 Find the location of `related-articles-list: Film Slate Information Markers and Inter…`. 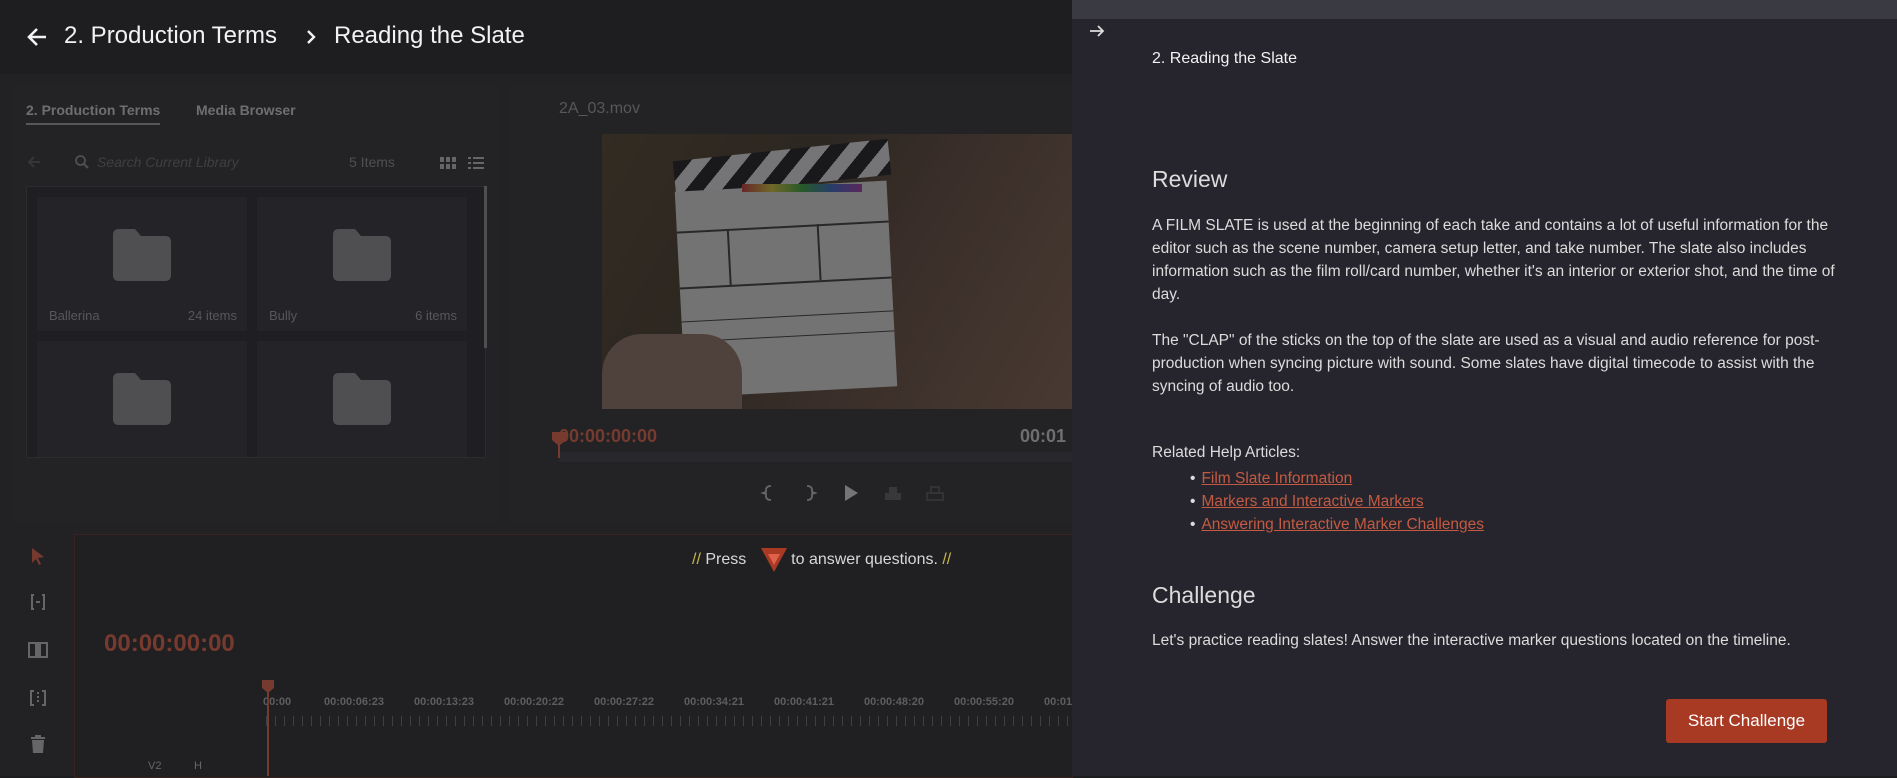

related-articles-list: Film Slate Information Markers and Inter… is located at coordinates (1337, 501).